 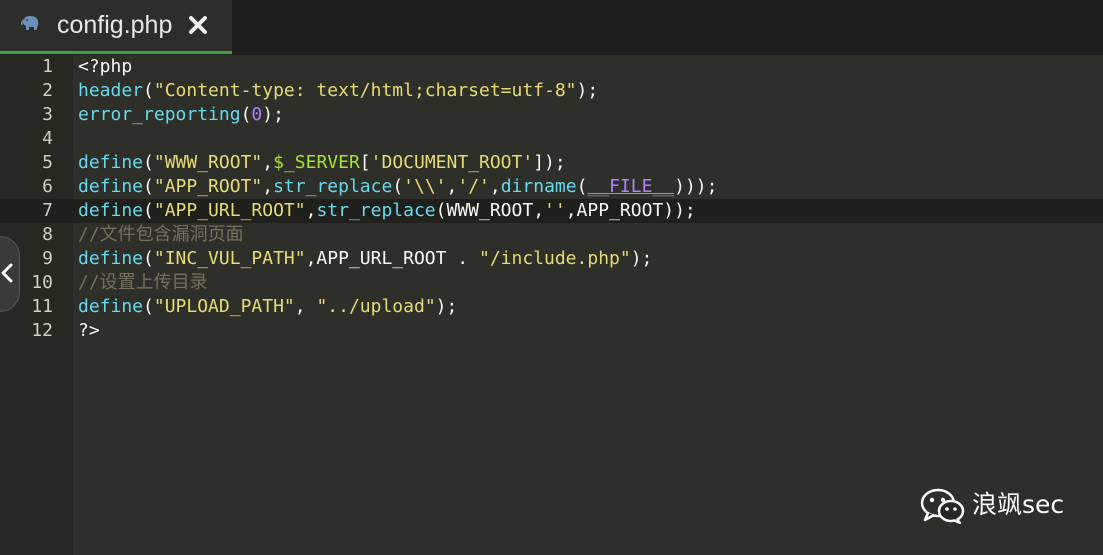 What do you see at coordinates (555, 210) in the screenshot?
I see `string-literal: ''` at bounding box center [555, 210].